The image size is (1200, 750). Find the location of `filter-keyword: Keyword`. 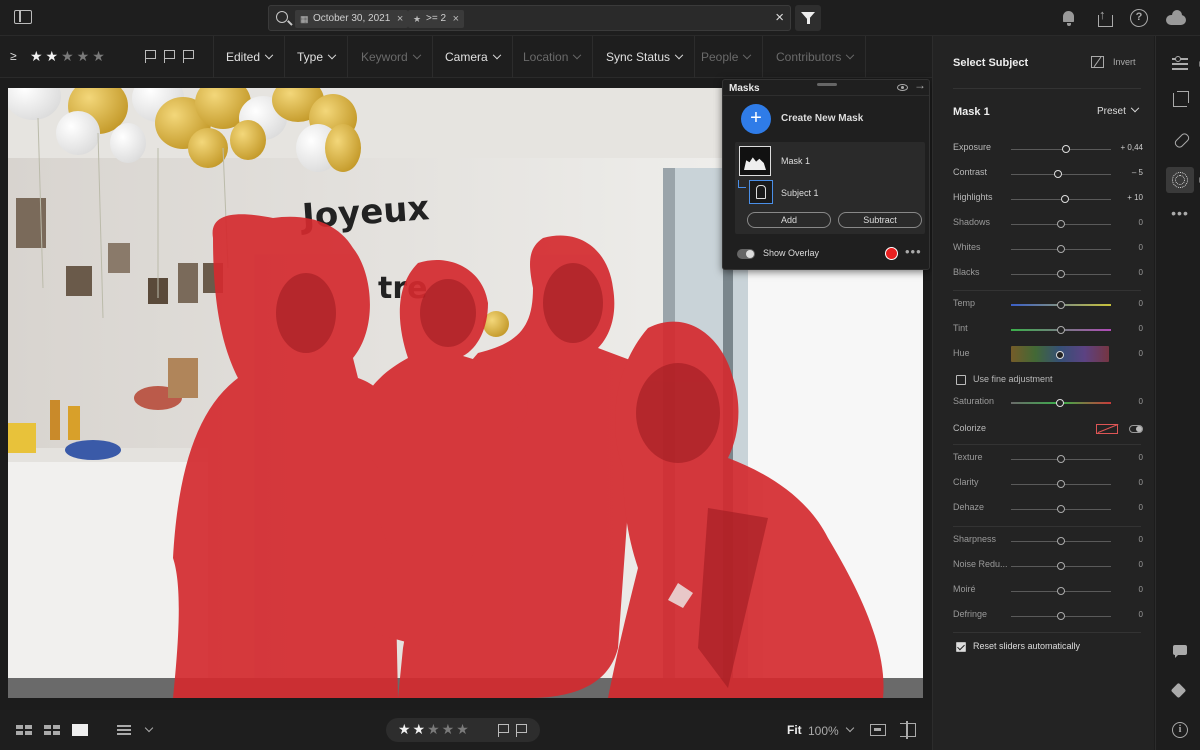

filter-keyword: Keyword is located at coordinates (391, 57).